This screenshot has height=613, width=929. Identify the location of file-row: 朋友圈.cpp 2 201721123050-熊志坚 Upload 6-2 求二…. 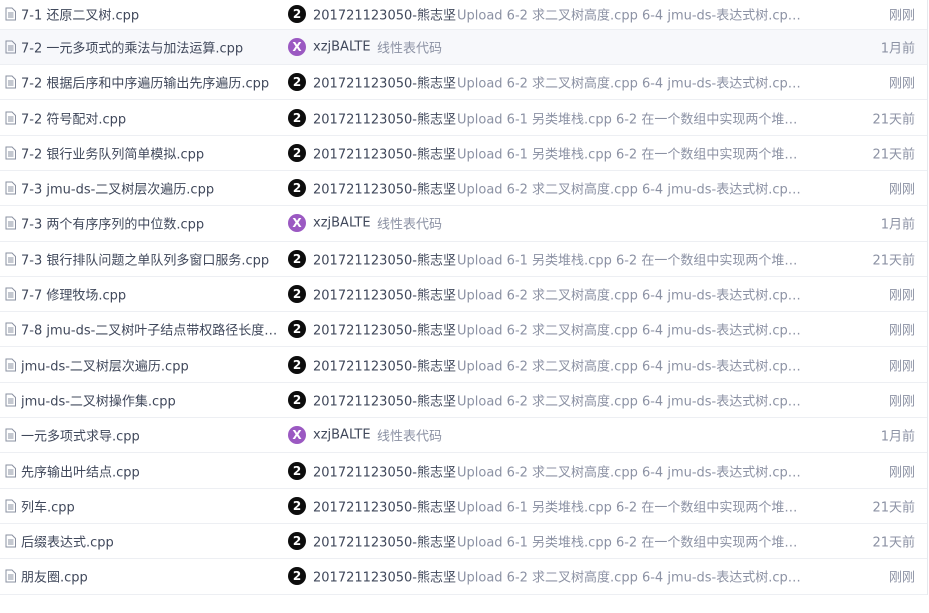
(463, 577).